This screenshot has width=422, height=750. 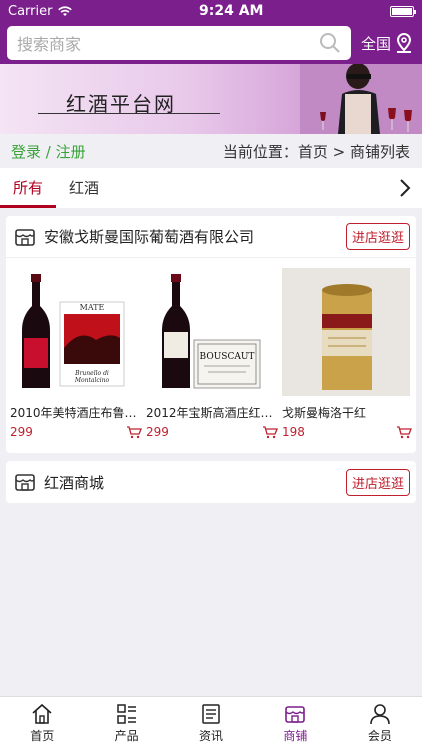 I want to click on wifi-icon, so click(x=65, y=10).